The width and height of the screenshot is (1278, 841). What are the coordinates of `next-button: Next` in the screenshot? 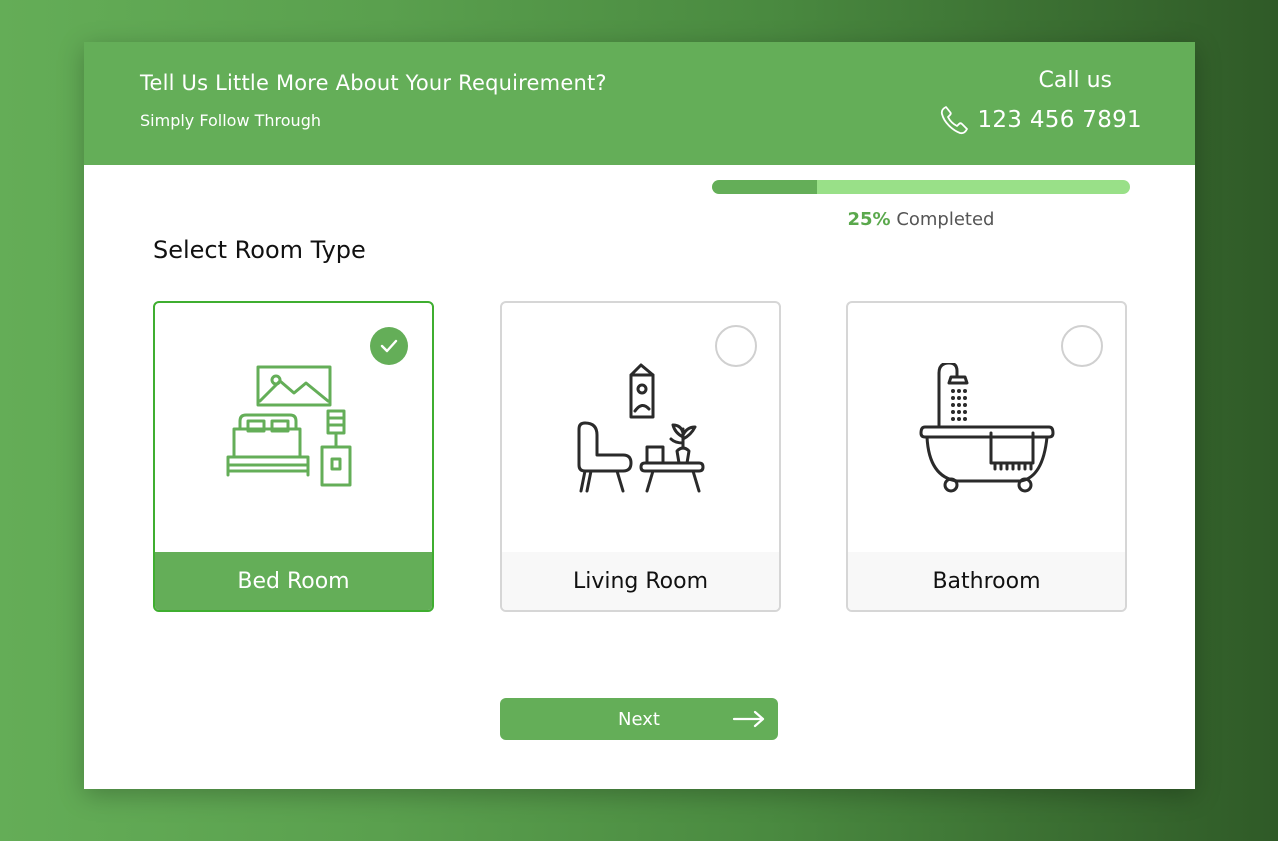 It's located at (639, 719).